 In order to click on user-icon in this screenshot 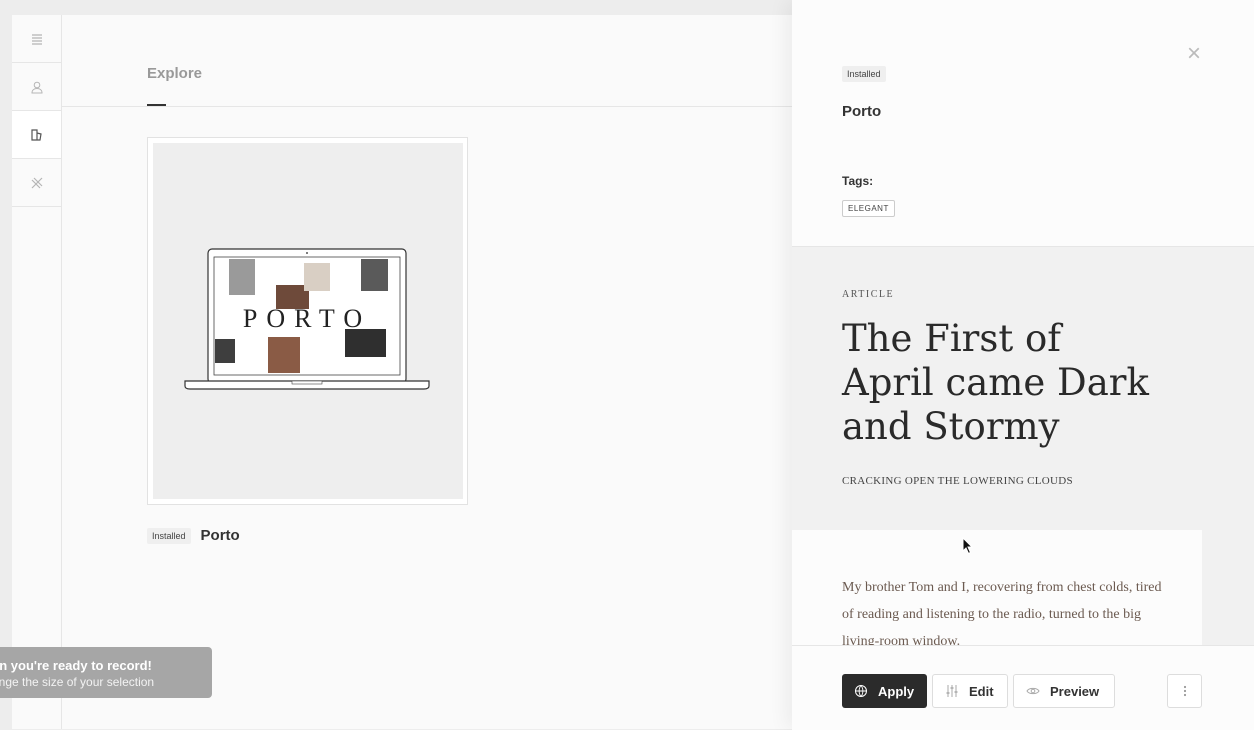, I will do `click(36, 87)`.